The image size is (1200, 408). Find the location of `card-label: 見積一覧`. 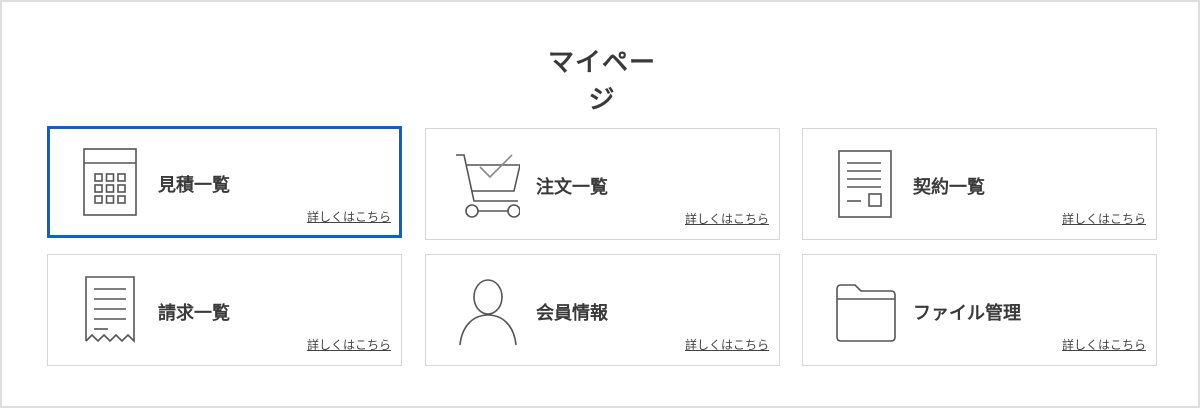

card-label: 見積一覧 is located at coordinates (194, 185).